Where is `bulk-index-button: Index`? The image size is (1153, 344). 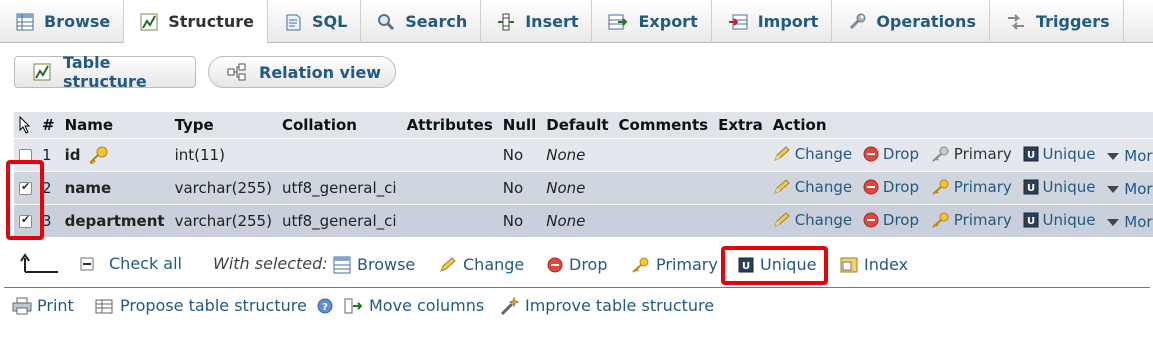 bulk-index-button: Index is located at coordinates (874, 264).